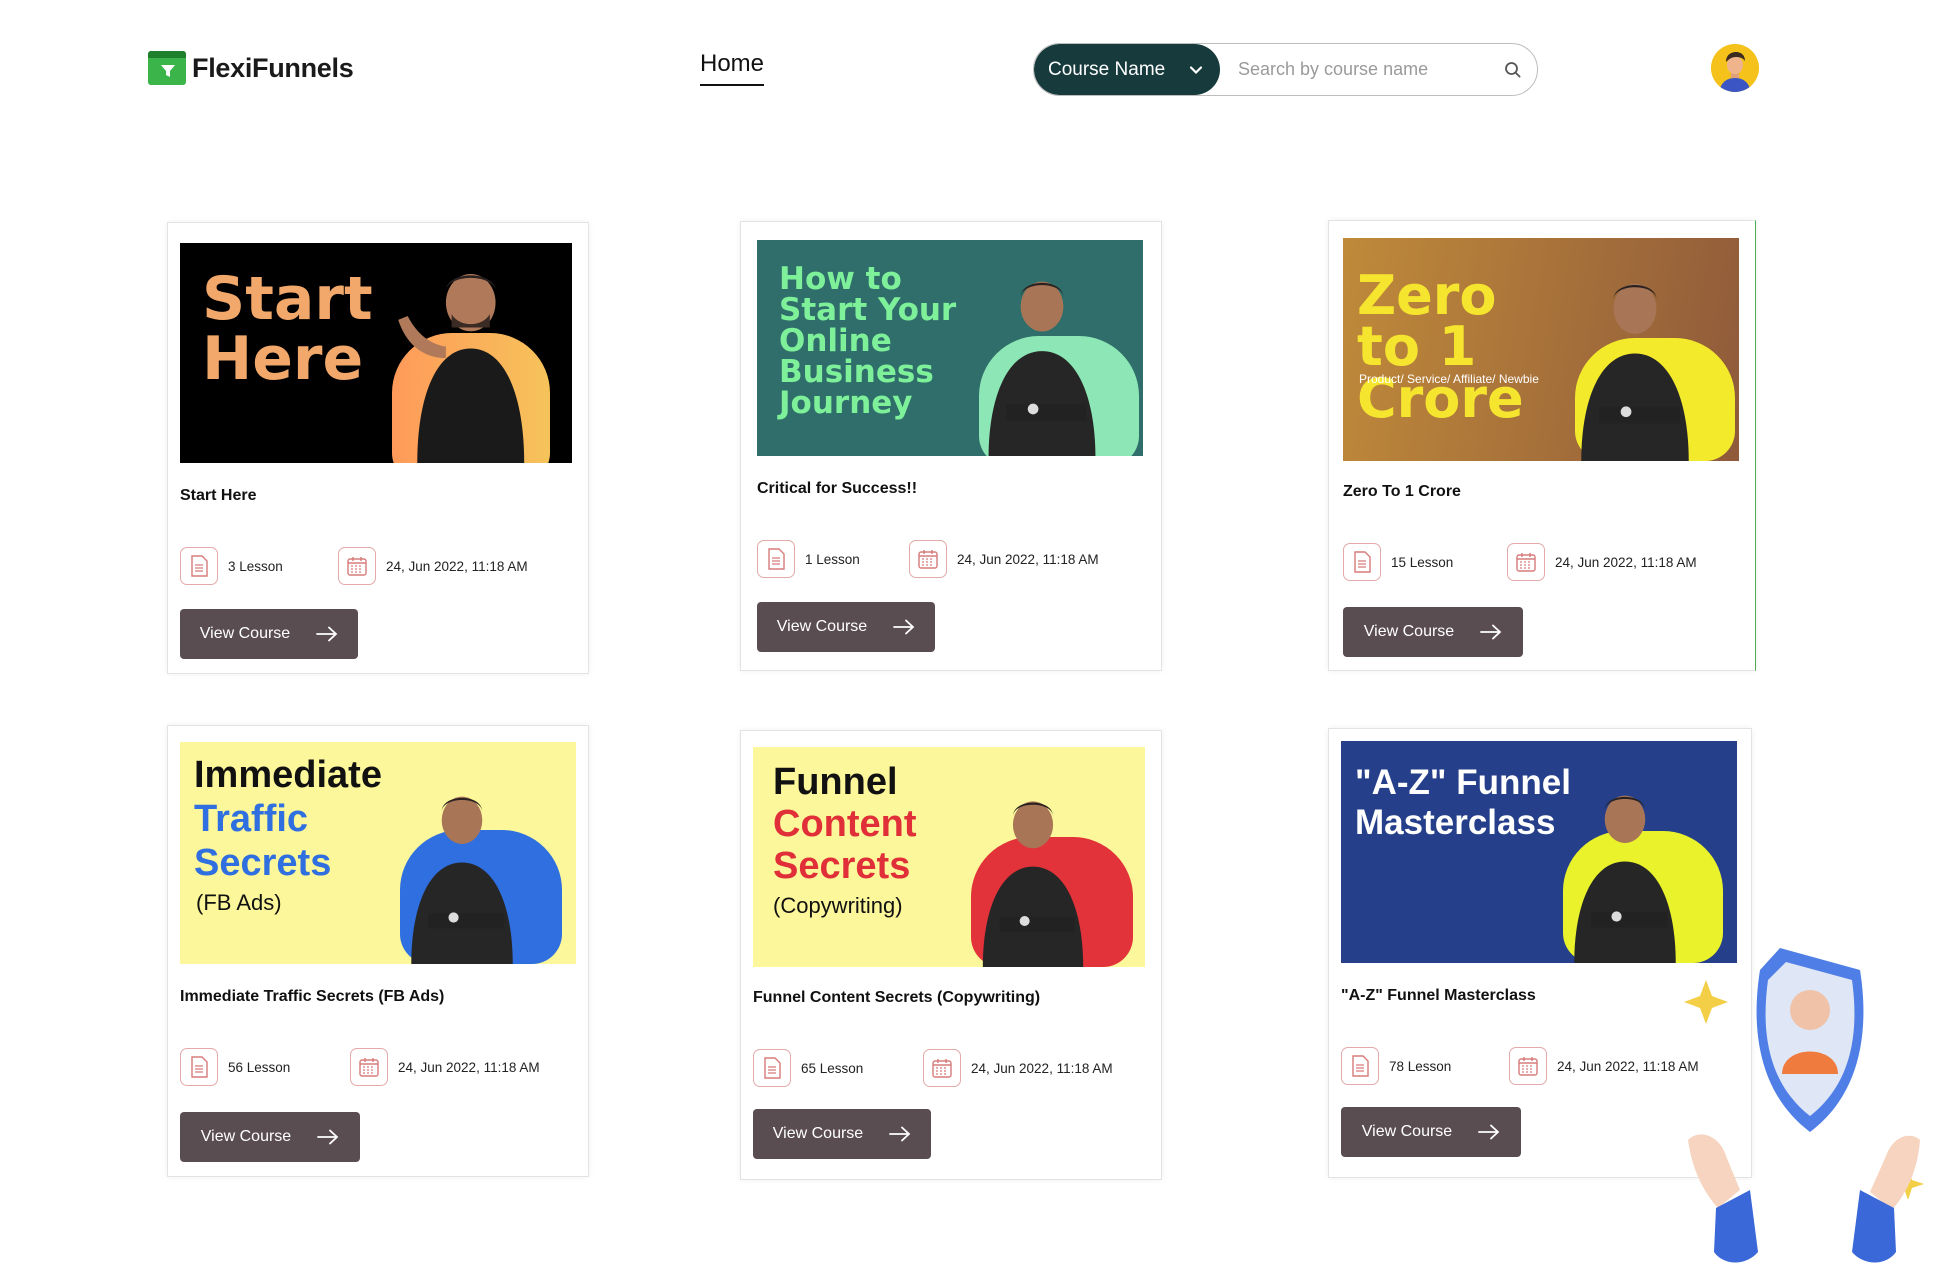 This screenshot has width=1936, height=1287. Describe the element at coordinates (832, 1068) in the screenshot. I see `lesson-count-text: 65 Lesson` at that location.